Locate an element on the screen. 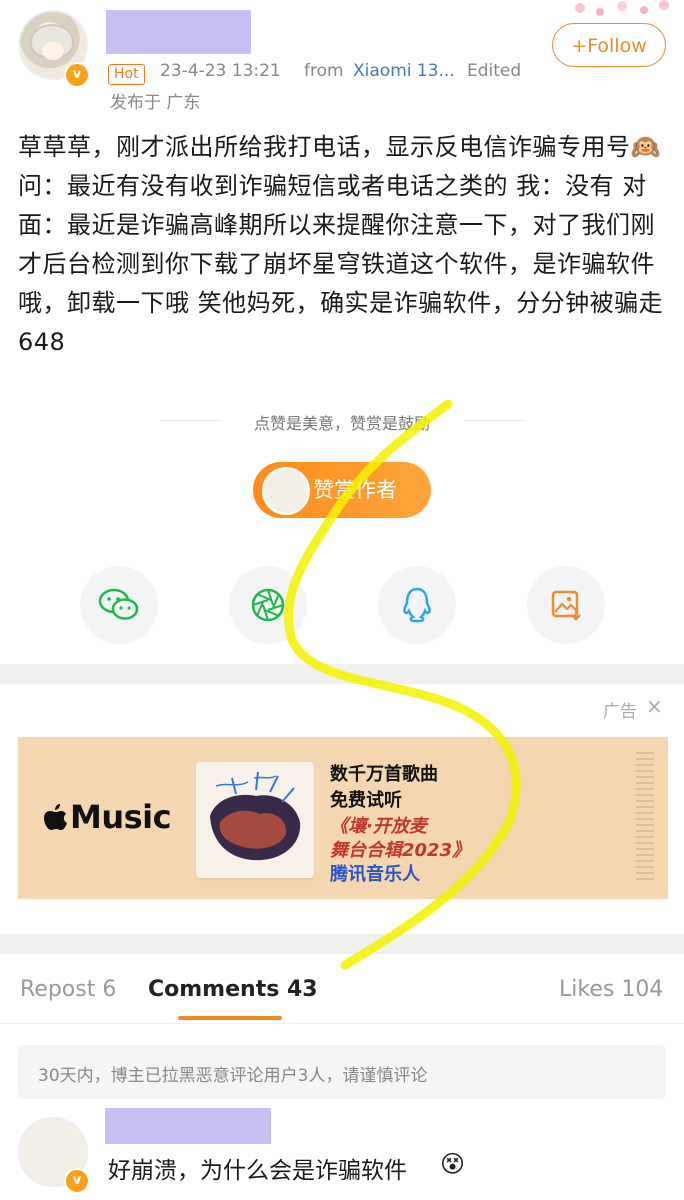 The width and height of the screenshot is (684, 1200). apple-logo-icon is located at coordinates (55, 817).